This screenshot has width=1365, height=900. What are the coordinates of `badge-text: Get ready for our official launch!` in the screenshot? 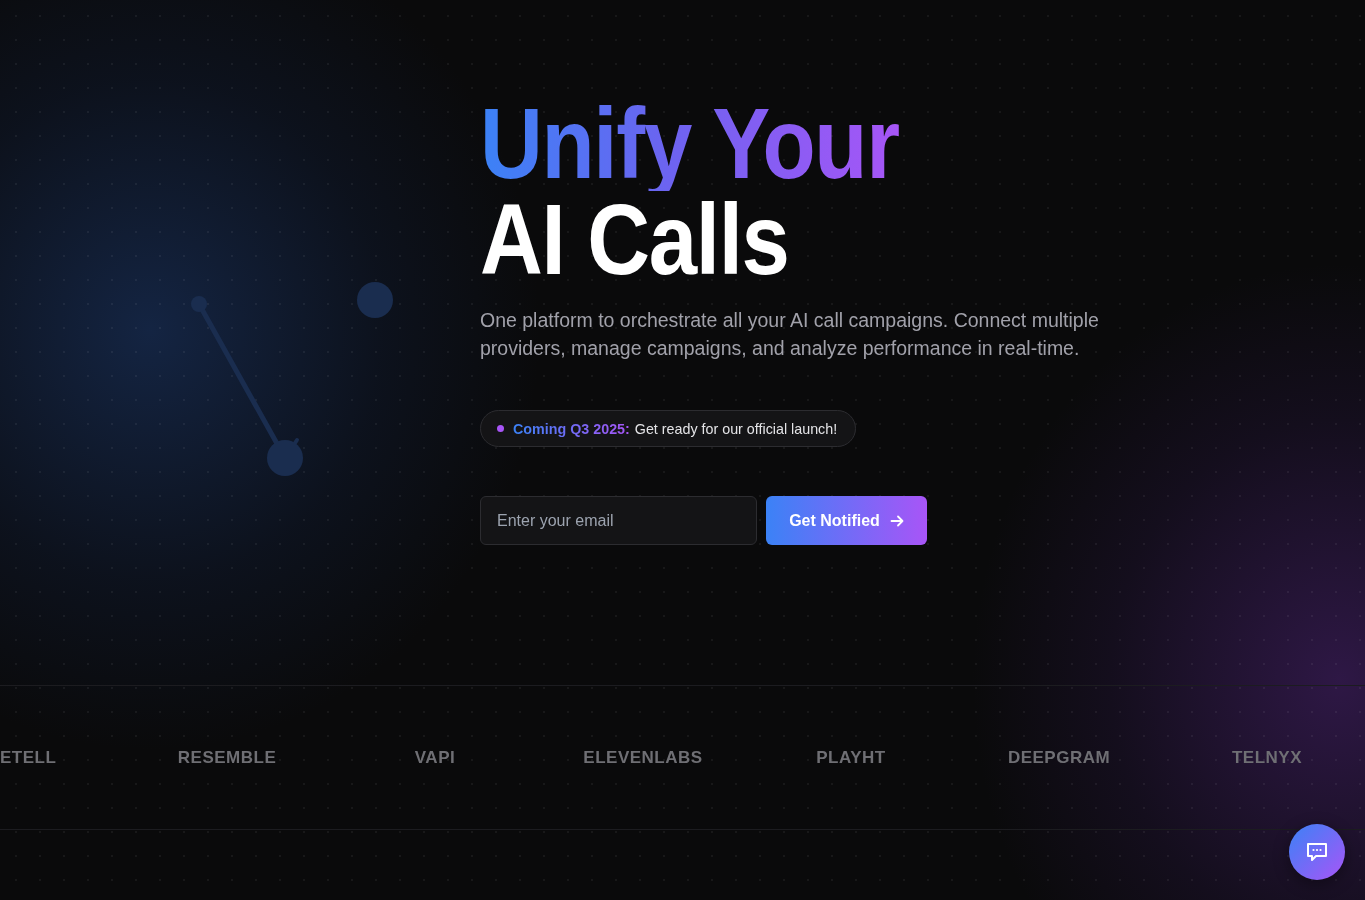 It's located at (736, 428).